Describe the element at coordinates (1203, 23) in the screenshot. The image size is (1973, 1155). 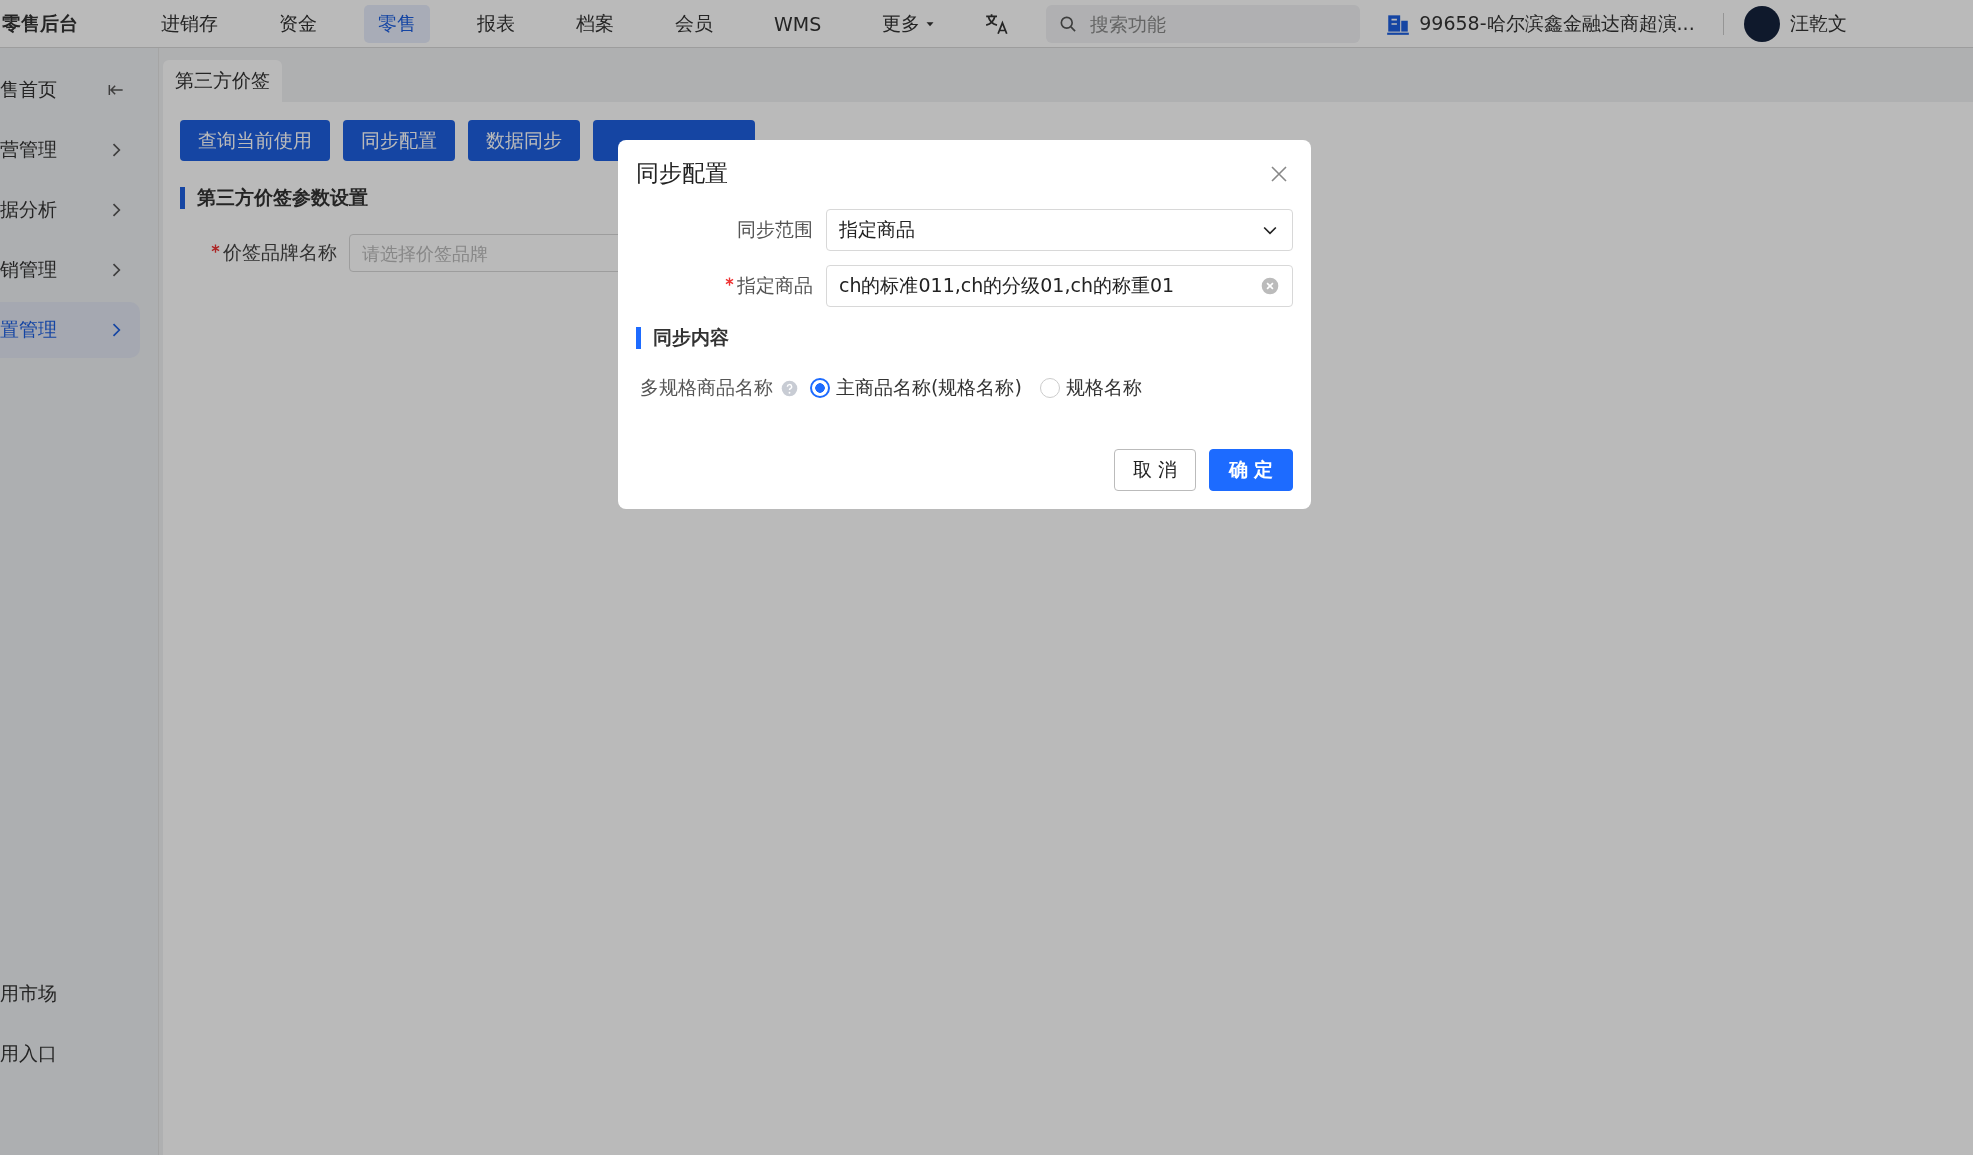
I see `search-field: 搜索功能` at that location.